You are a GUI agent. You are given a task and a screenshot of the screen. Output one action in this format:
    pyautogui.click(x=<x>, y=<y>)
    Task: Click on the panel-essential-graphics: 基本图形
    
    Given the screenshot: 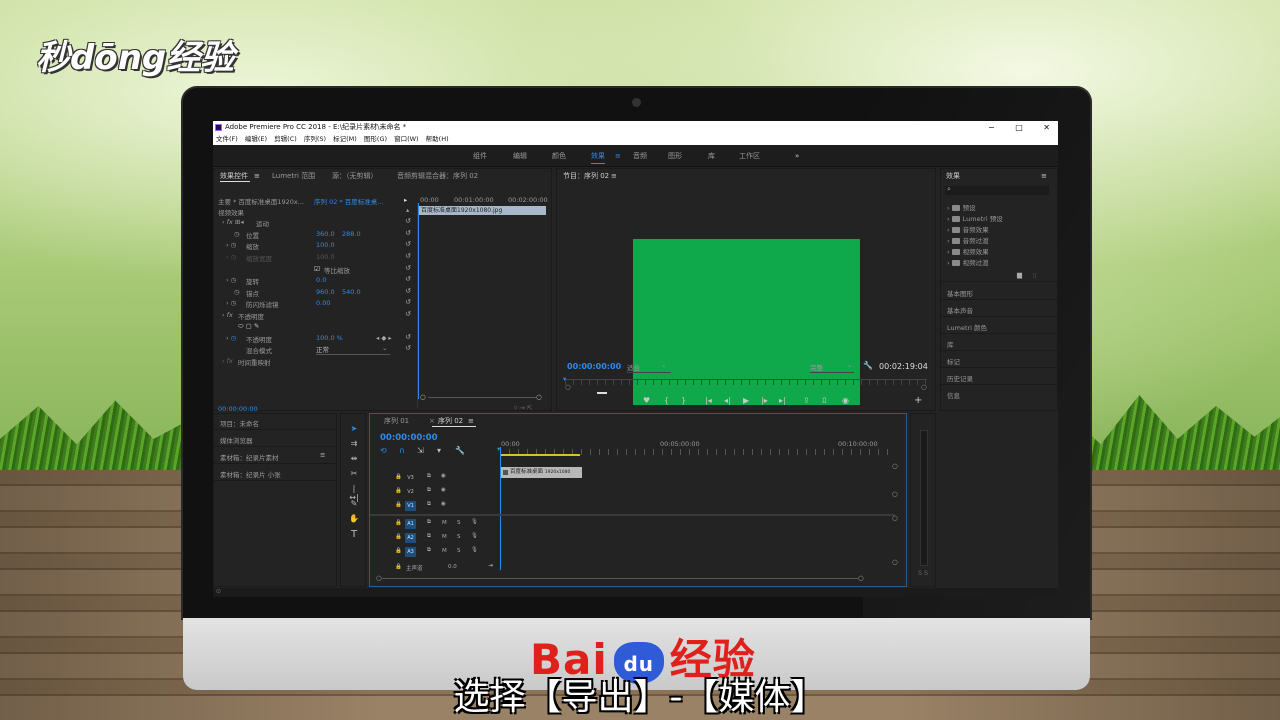 What is the action you would take?
    pyautogui.click(x=960, y=293)
    